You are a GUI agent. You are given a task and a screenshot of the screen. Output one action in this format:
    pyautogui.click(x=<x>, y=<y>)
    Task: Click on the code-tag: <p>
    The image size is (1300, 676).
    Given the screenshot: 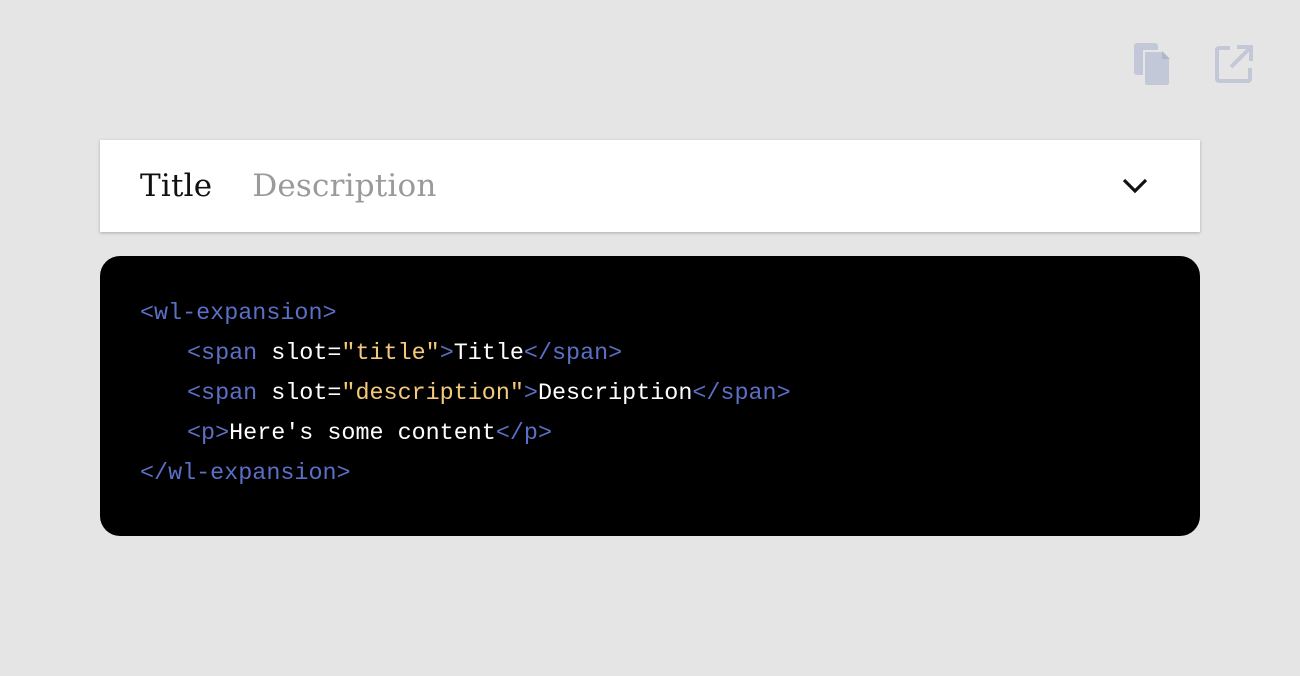 What is the action you would take?
    pyautogui.click(x=208, y=434)
    